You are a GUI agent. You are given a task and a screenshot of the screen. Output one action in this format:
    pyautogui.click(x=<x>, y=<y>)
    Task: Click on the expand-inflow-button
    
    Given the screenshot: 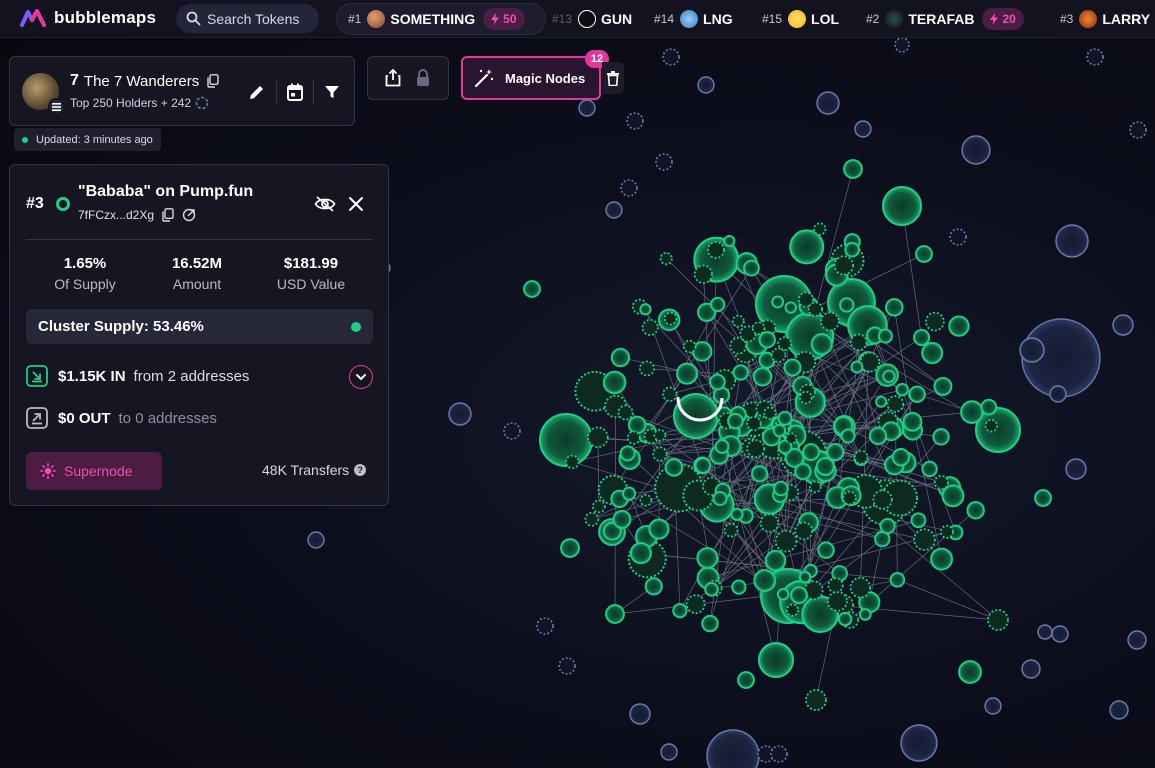 What is the action you would take?
    pyautogui.click(x=361, y=377)
    